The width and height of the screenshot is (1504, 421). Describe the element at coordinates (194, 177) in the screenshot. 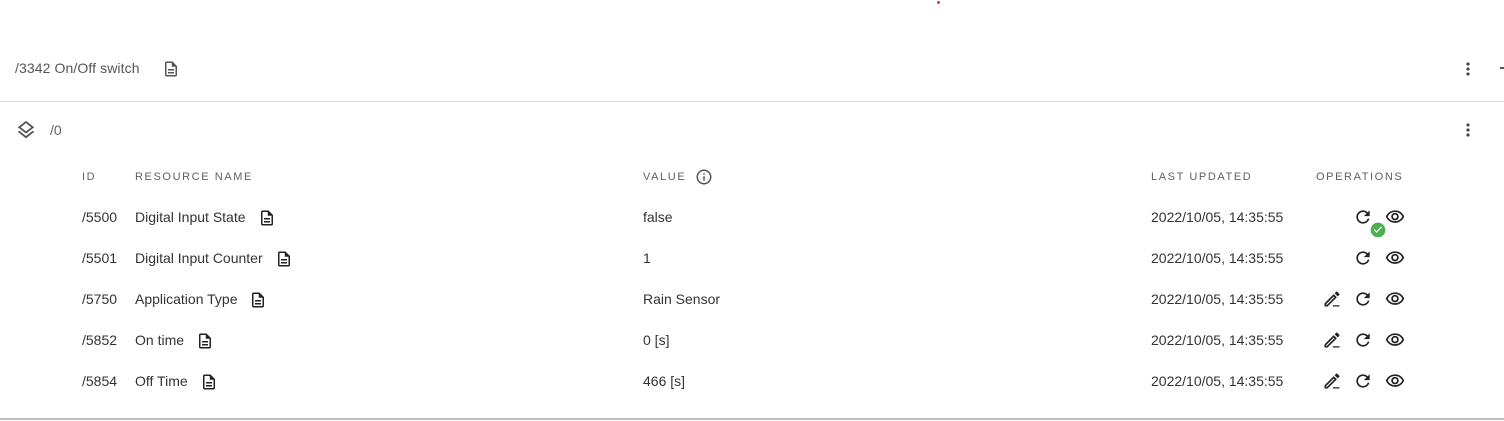

I see `column-header-resource-name: RESOURCE NAME` at that location.